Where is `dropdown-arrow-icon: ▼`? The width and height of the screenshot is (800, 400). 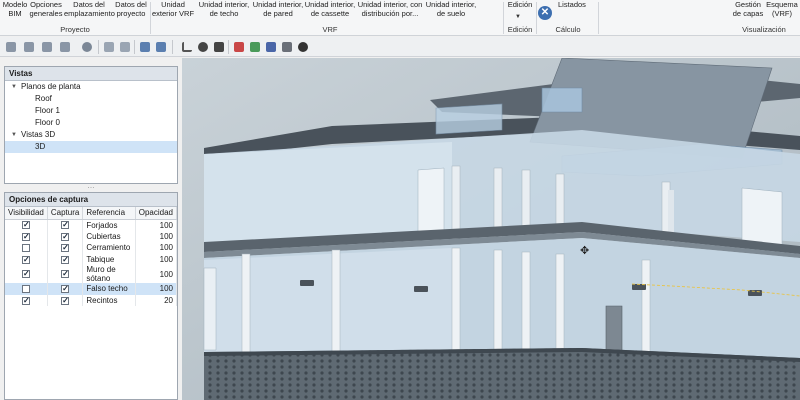
dropdown-arrow-icon: ▼ is located at coordinates (518, 17).